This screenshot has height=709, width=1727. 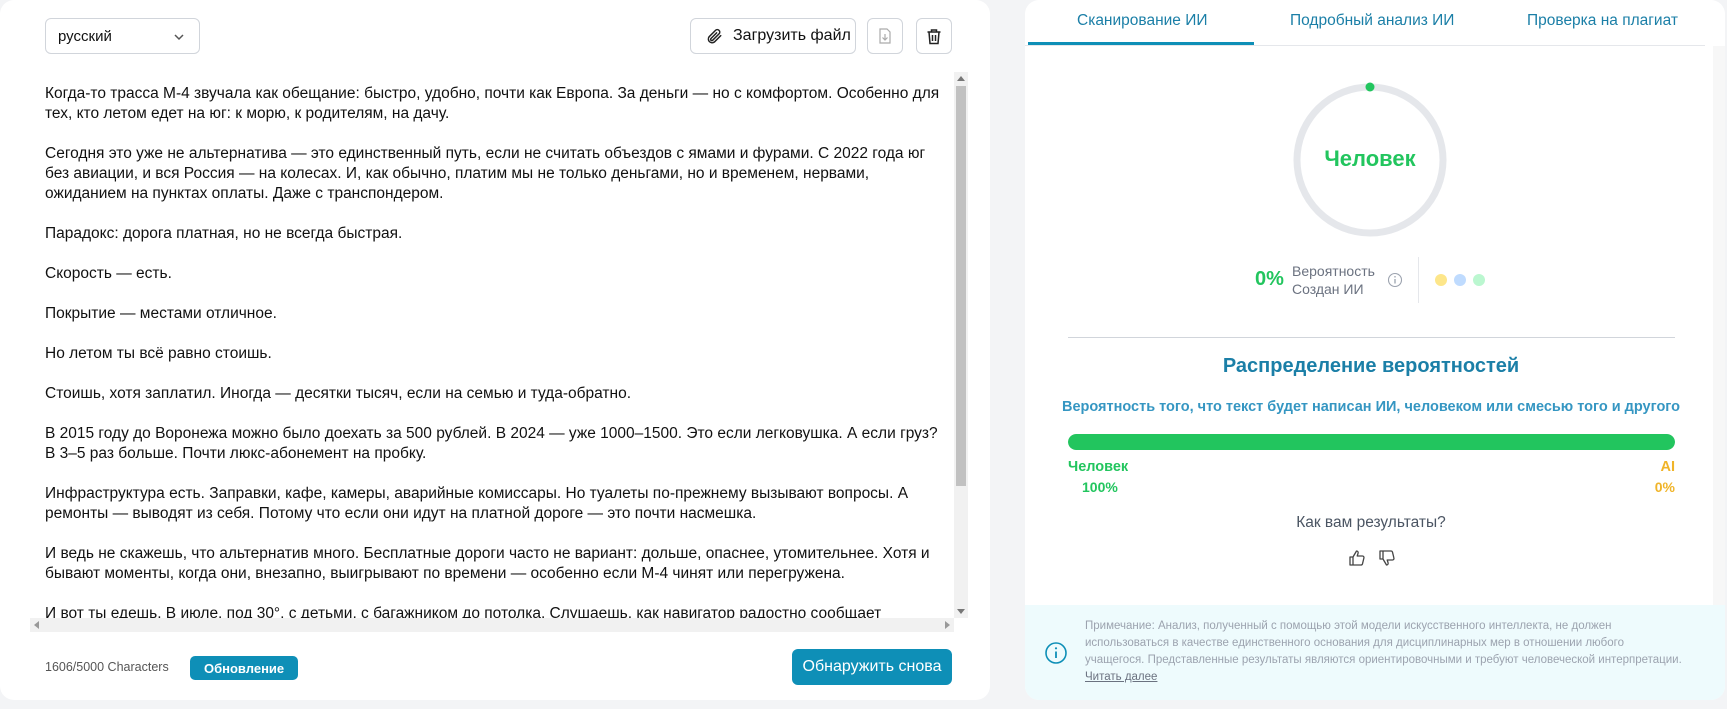 What do you see at coordinates (1100, 487) in the screenshot?
I see `human-percent: 100%` at bounding box center [1100, 487].